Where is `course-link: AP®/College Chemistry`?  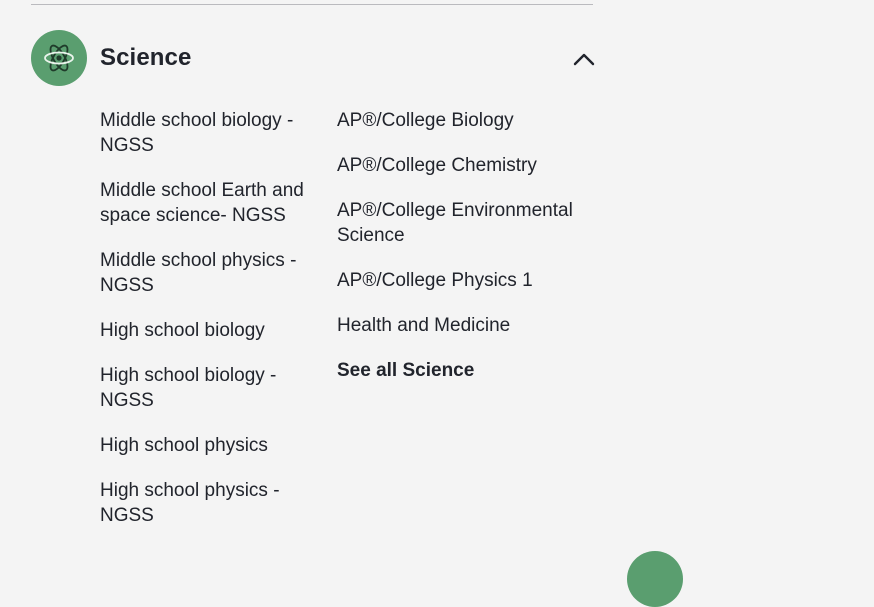 course-link: AP®/College Chemistry is located at coordinates (467, 165).